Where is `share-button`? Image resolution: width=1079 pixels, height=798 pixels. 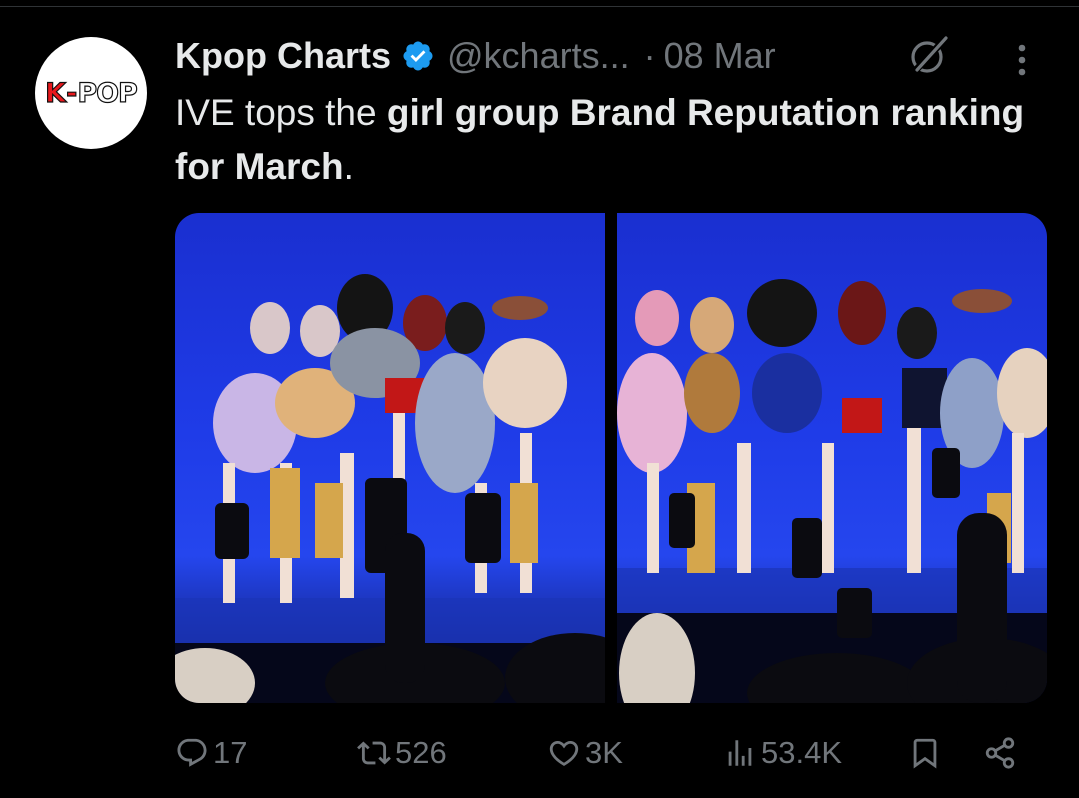
share-button is located at coordinates (1000, 753).